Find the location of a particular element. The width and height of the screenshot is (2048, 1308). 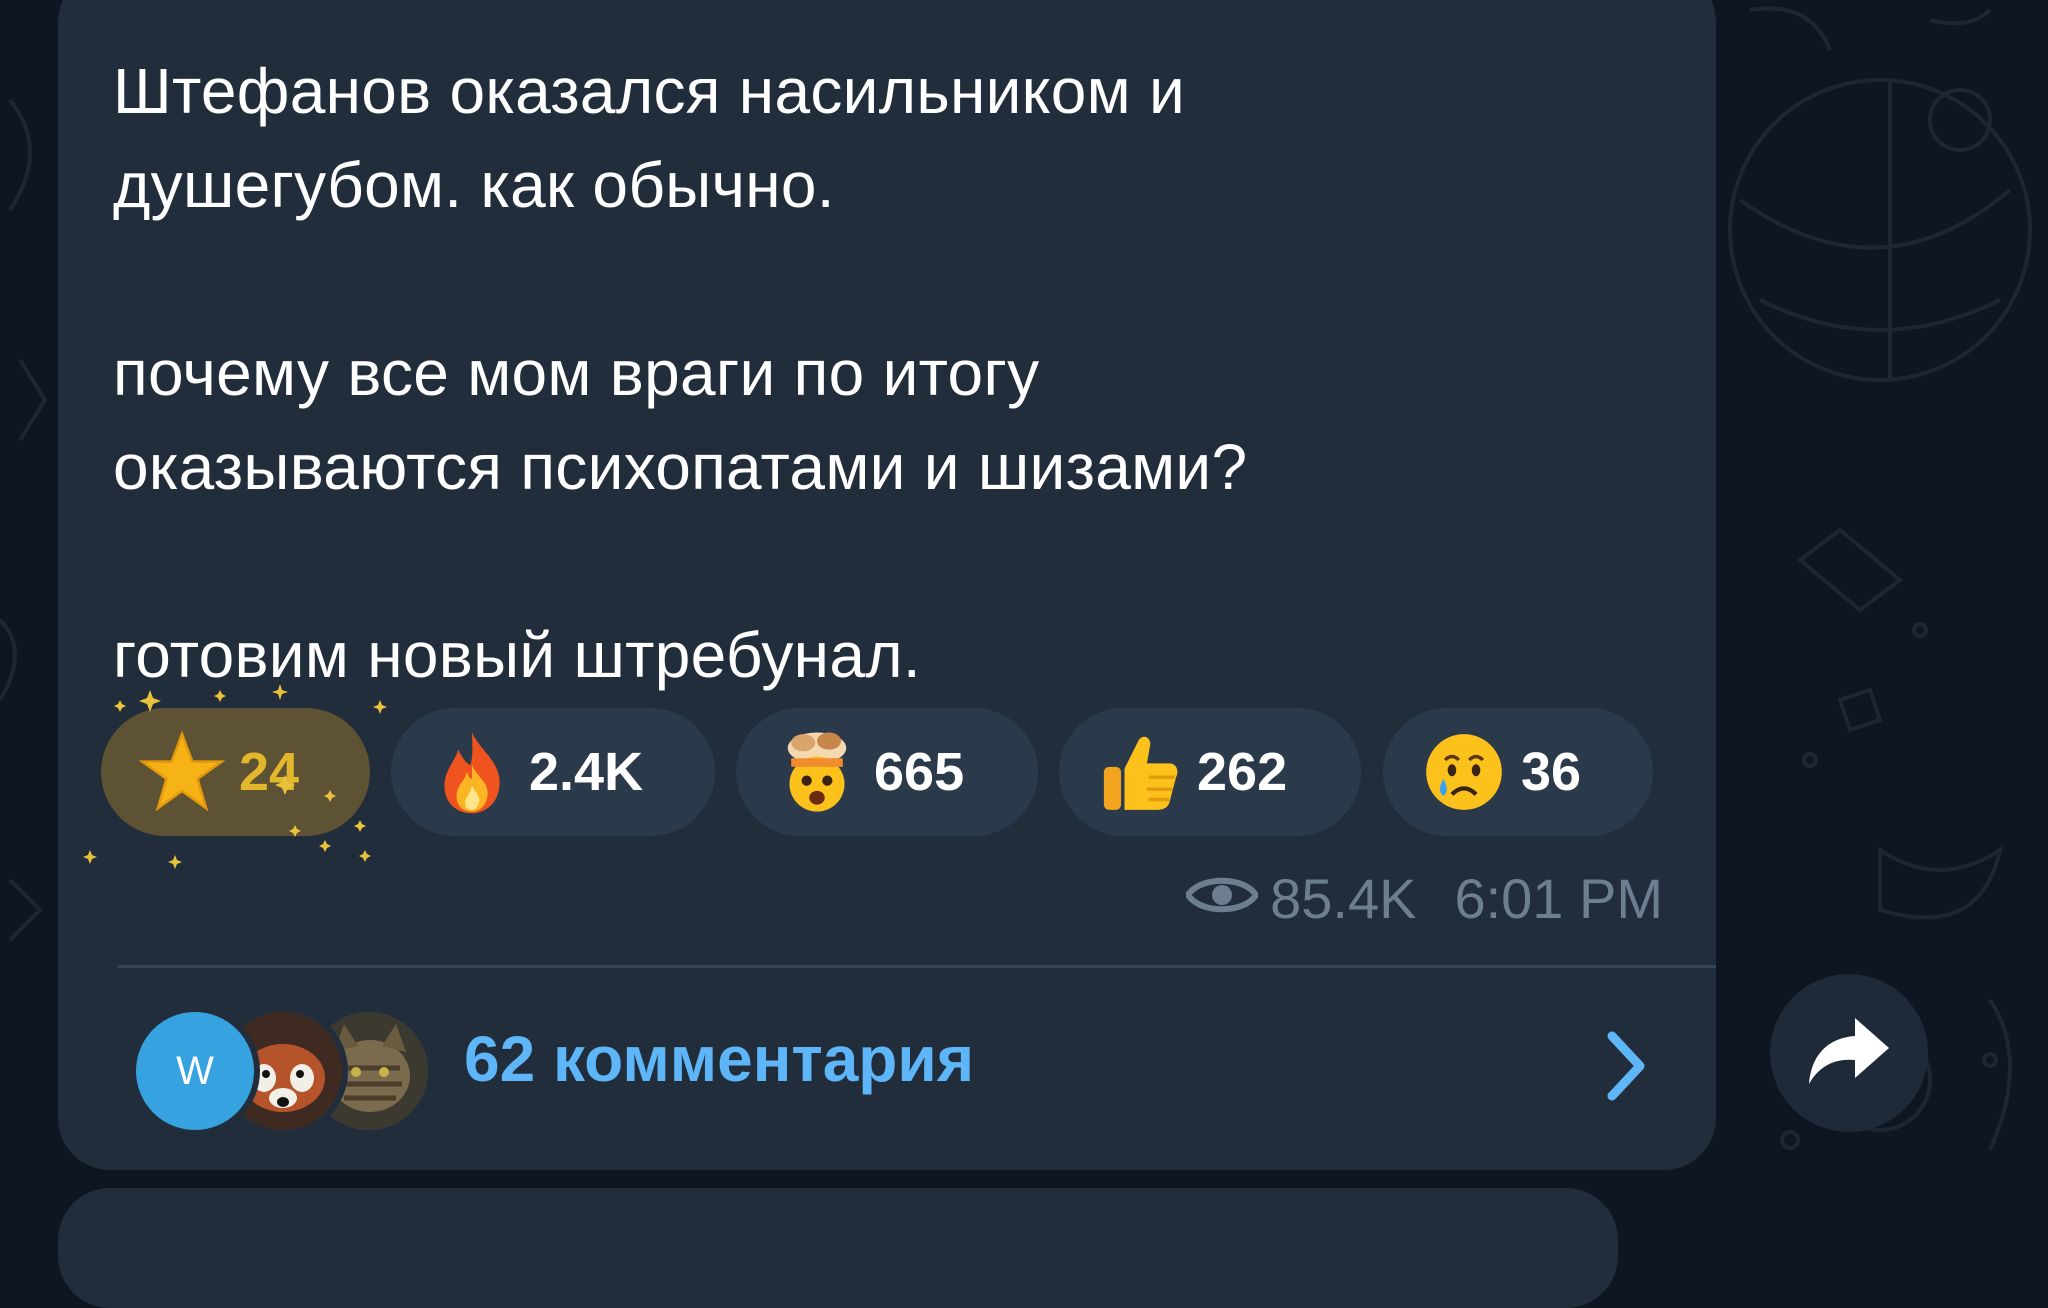

comments-button: W 62 комментария is located at coordinates (887, 1065).